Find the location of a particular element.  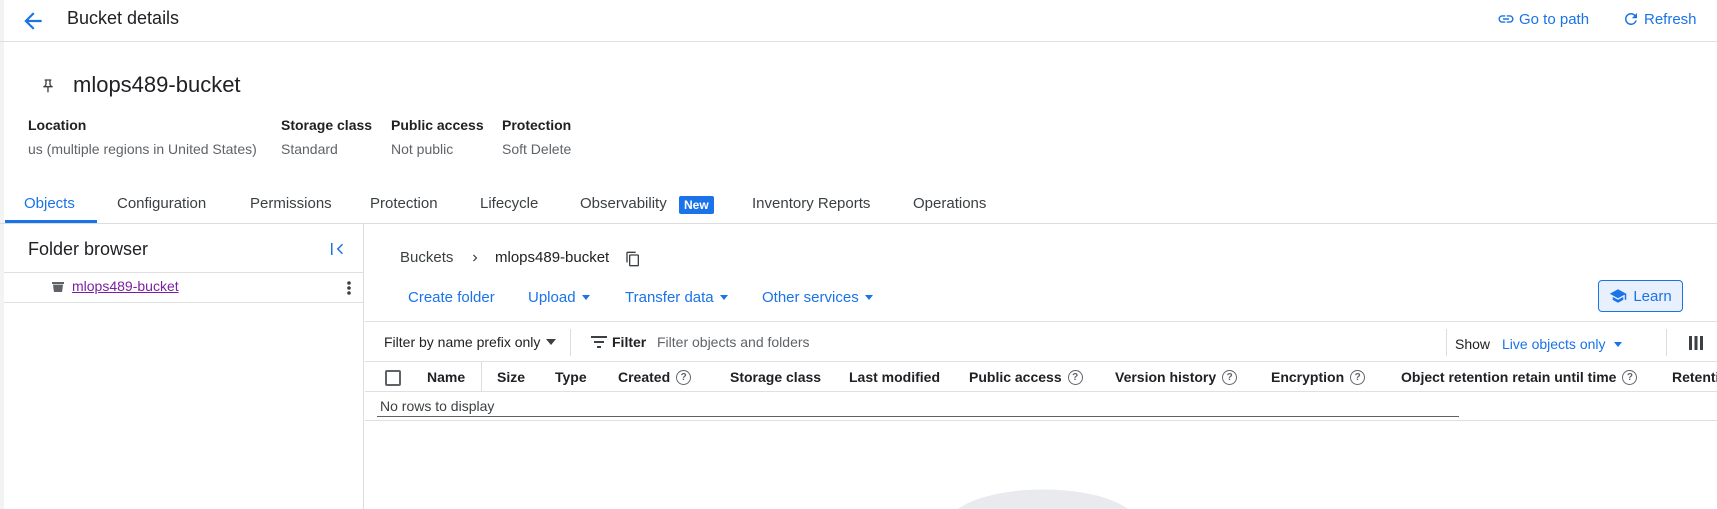

column-public-access: Public access? is located at coordinates (1026, 377).